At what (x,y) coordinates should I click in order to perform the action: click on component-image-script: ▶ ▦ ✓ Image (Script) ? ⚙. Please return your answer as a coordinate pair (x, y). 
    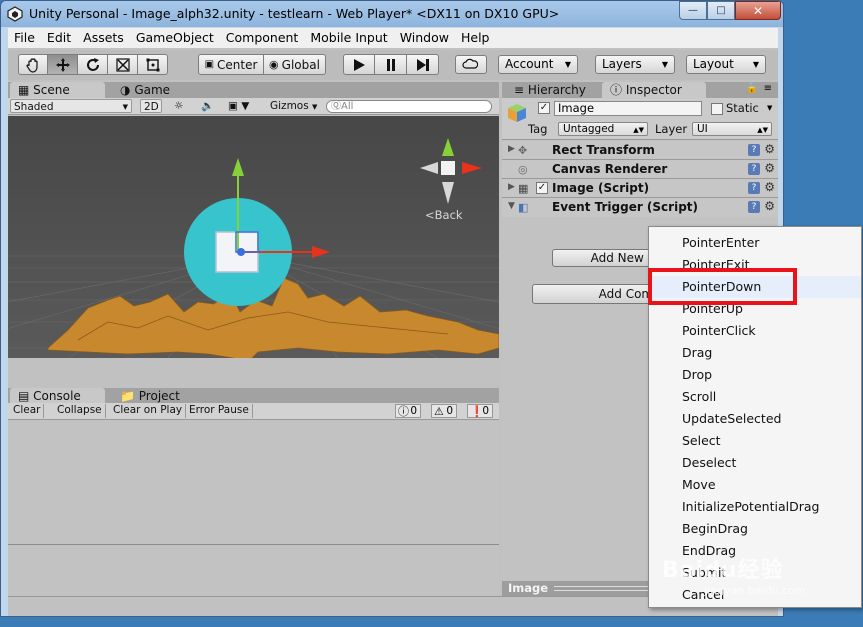
    Looking at the image, I should click on (640, 188).